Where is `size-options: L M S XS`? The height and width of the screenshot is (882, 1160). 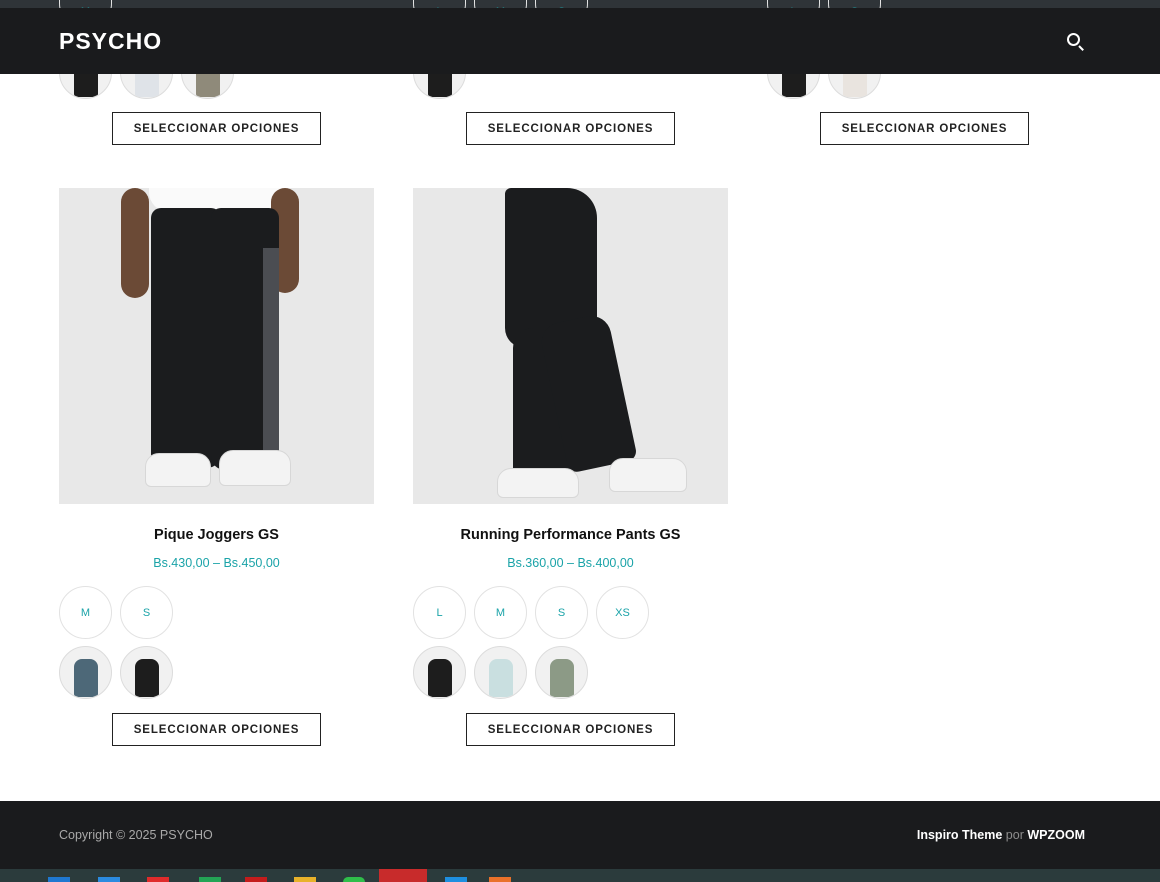 size-options: L M S XS is located at coordinates (570, 612).